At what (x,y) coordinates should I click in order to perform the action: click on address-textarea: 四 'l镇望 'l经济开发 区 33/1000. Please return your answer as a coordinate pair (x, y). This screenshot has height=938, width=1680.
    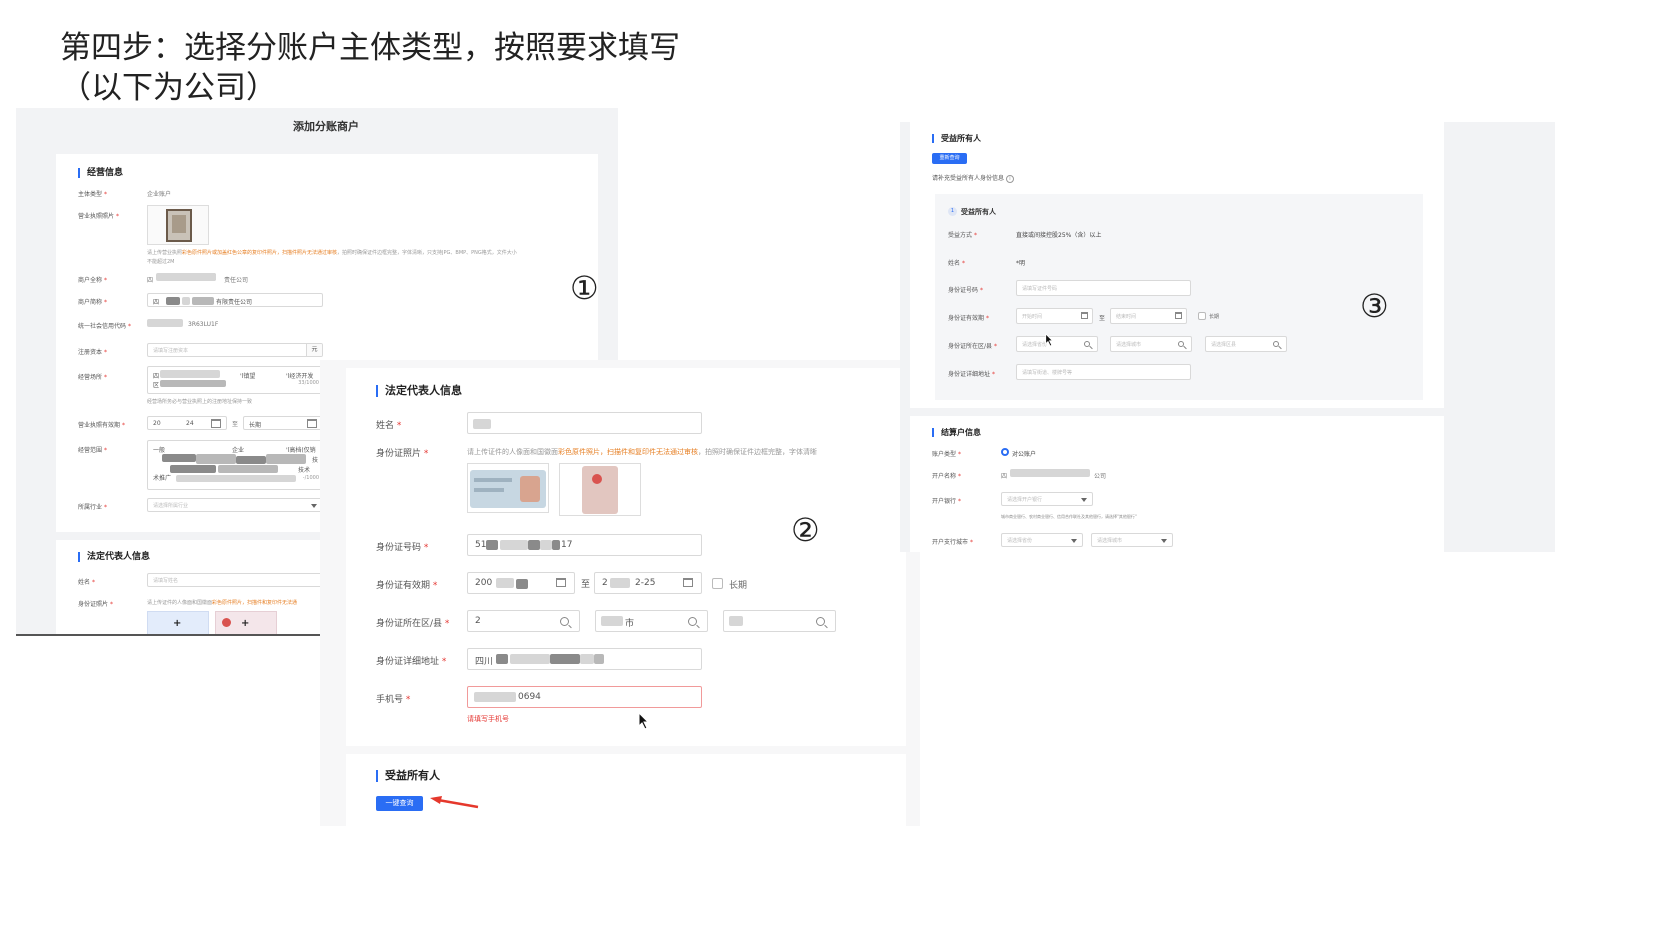
    Looking at the image, I should click on (235, 380).